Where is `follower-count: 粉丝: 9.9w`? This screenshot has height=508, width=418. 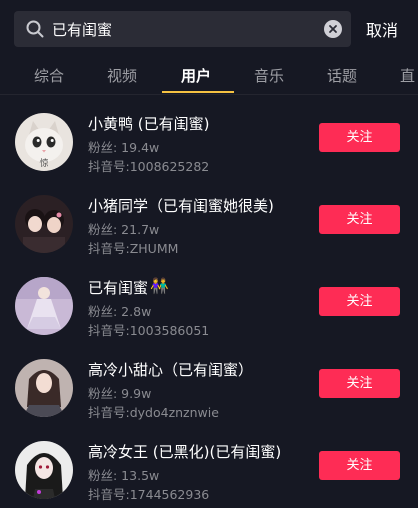
follower-count: 粉丝: 9.9w is located at coordinates (120, 393).